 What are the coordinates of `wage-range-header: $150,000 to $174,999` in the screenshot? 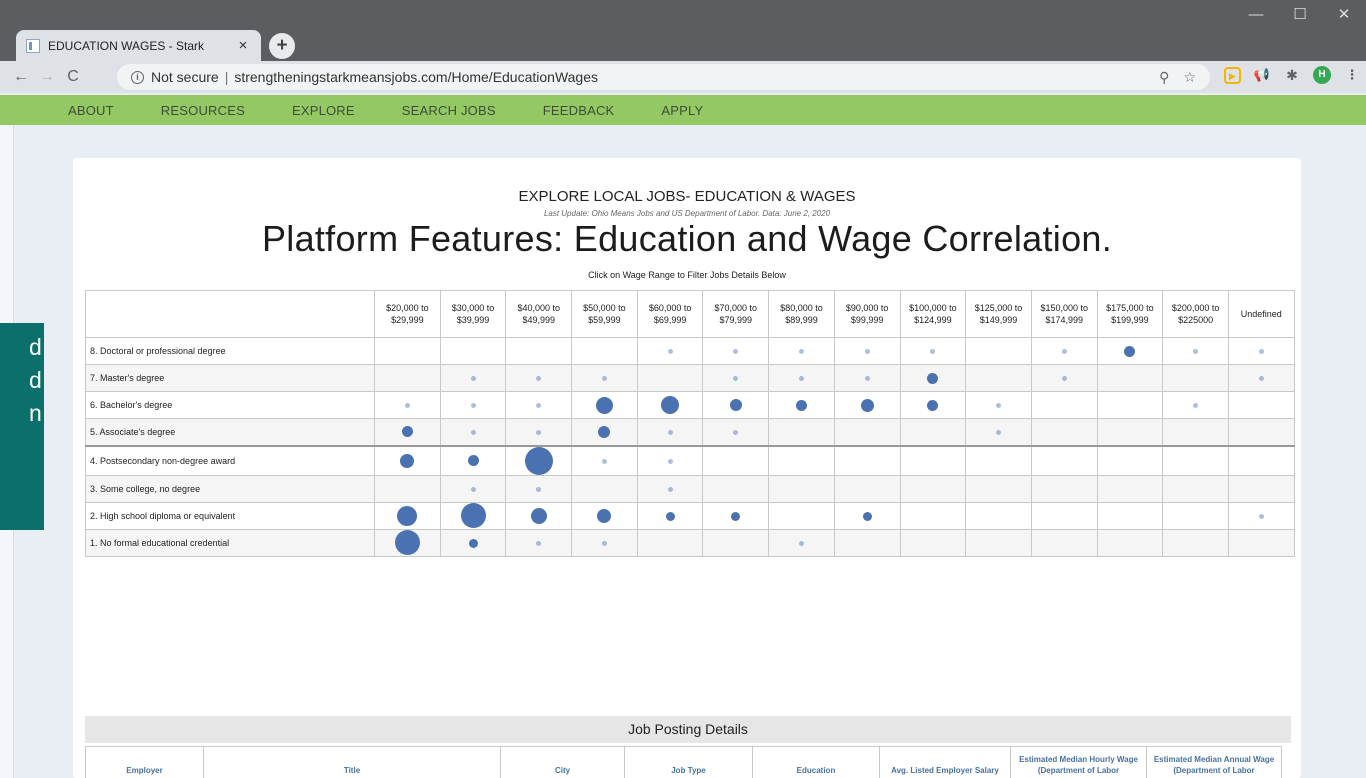 It's located at (1064, 314).